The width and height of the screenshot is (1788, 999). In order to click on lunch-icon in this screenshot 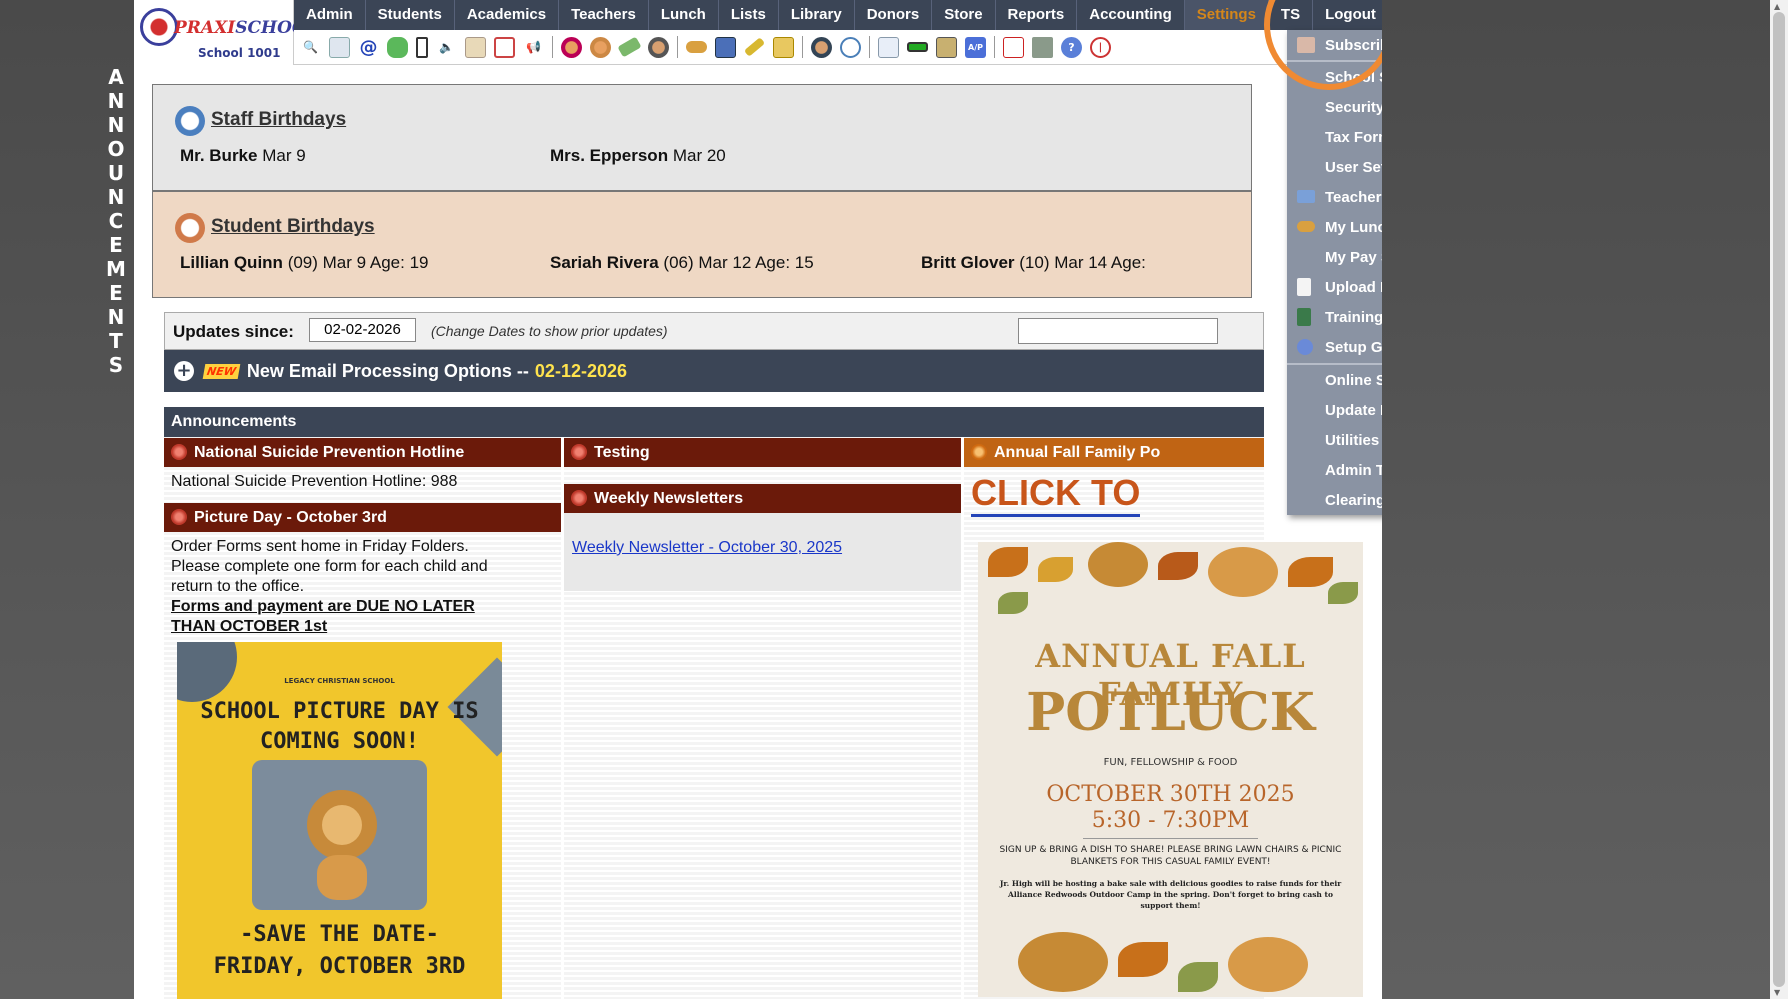, I will do `click(696, 47)`.